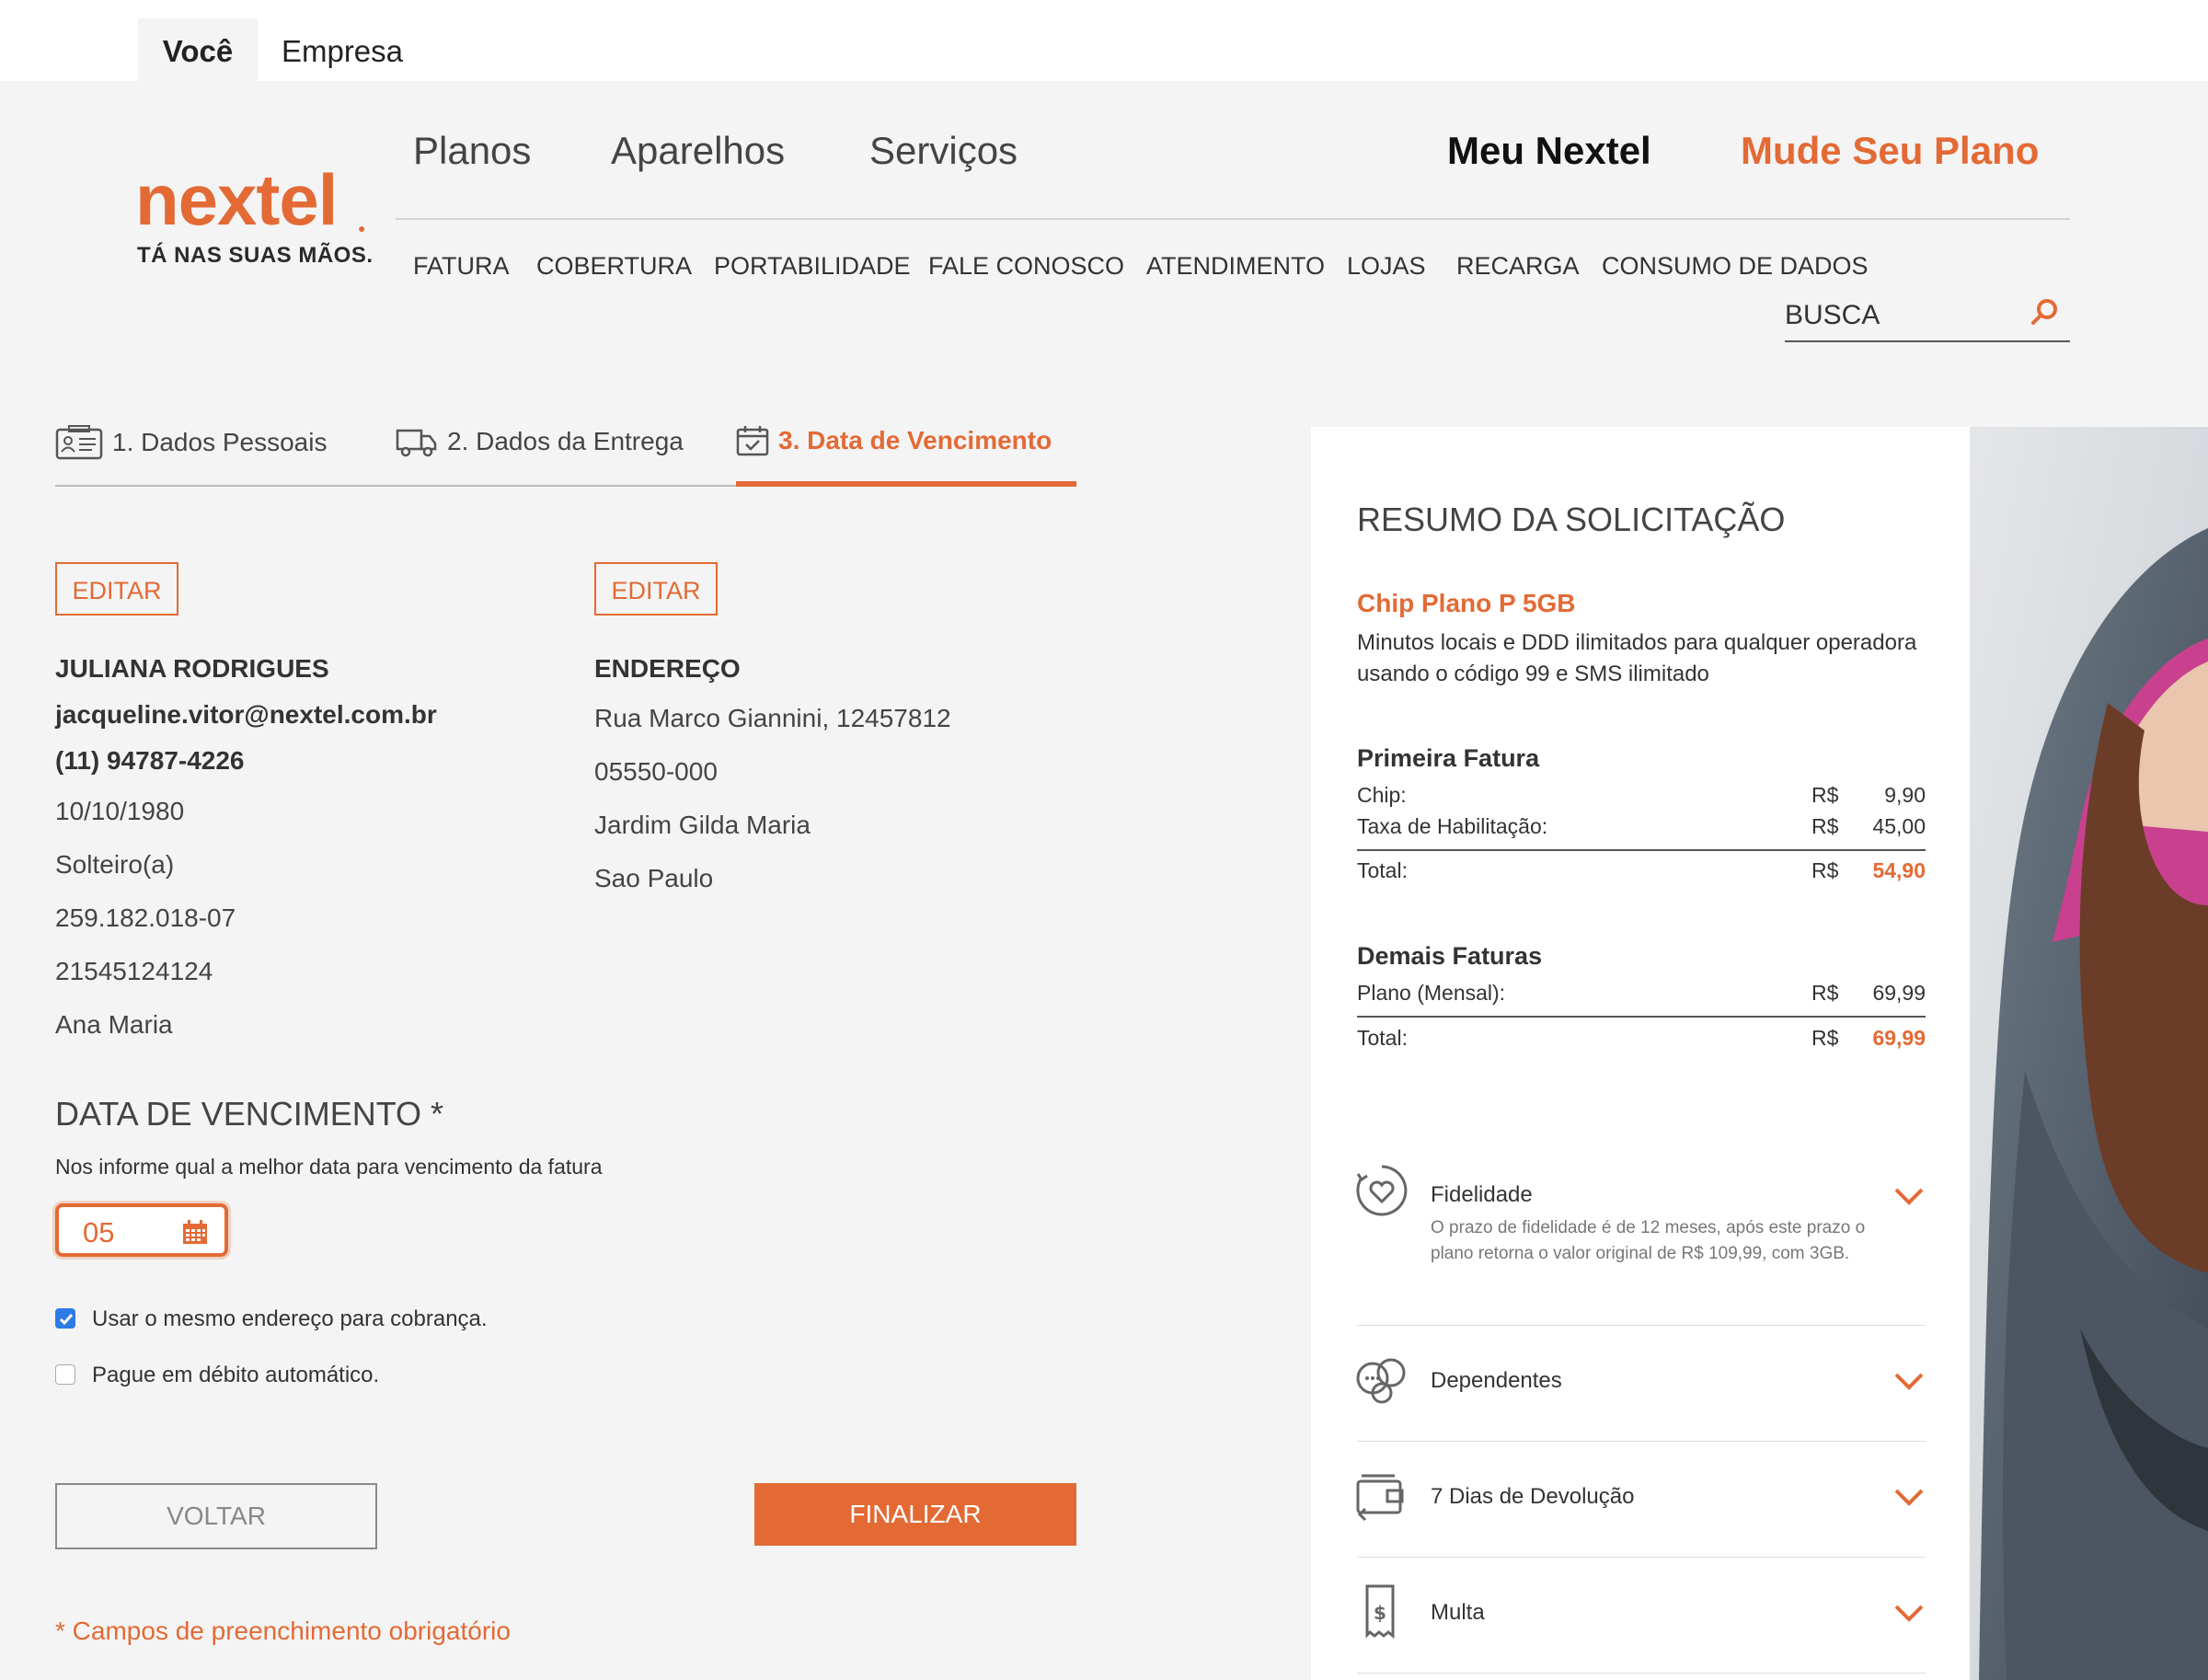 This screenshot has height=1680, width=2208. I want to click on address-heading: ENDEREÇO, so click(667, 668).